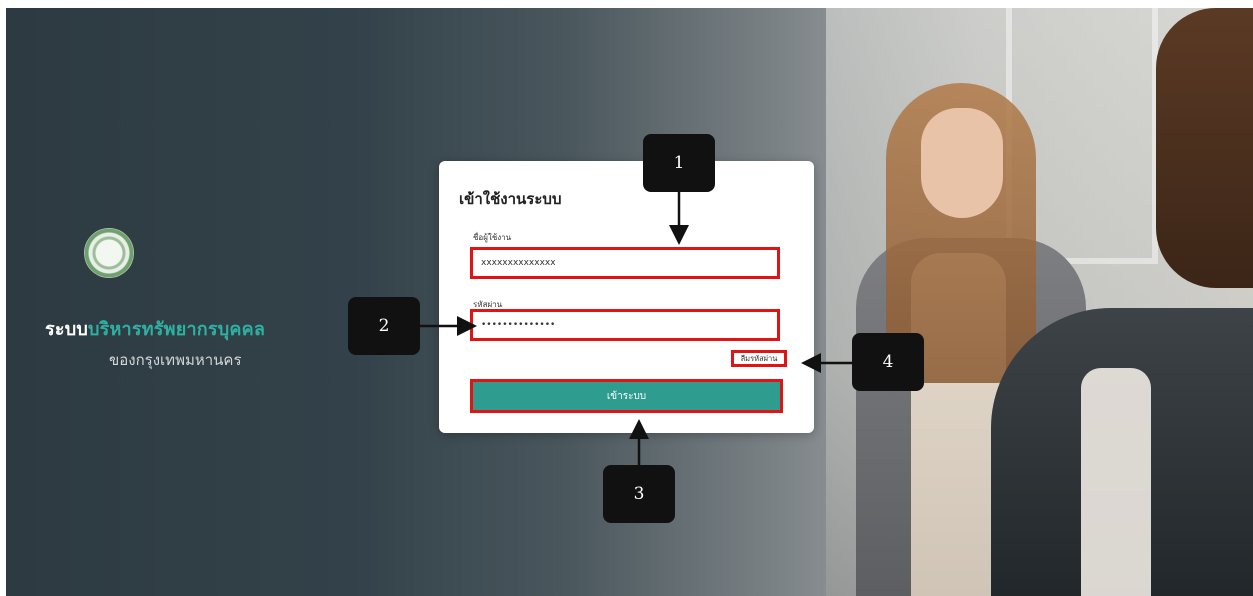 The image size is (1253, 596). I want to click on forgot-password-link: ลืมรหัสผ่าน, so click(759, 358).